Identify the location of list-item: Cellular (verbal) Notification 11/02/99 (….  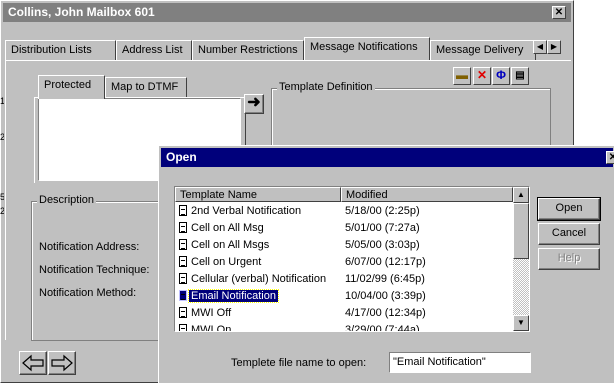
(302, 279).